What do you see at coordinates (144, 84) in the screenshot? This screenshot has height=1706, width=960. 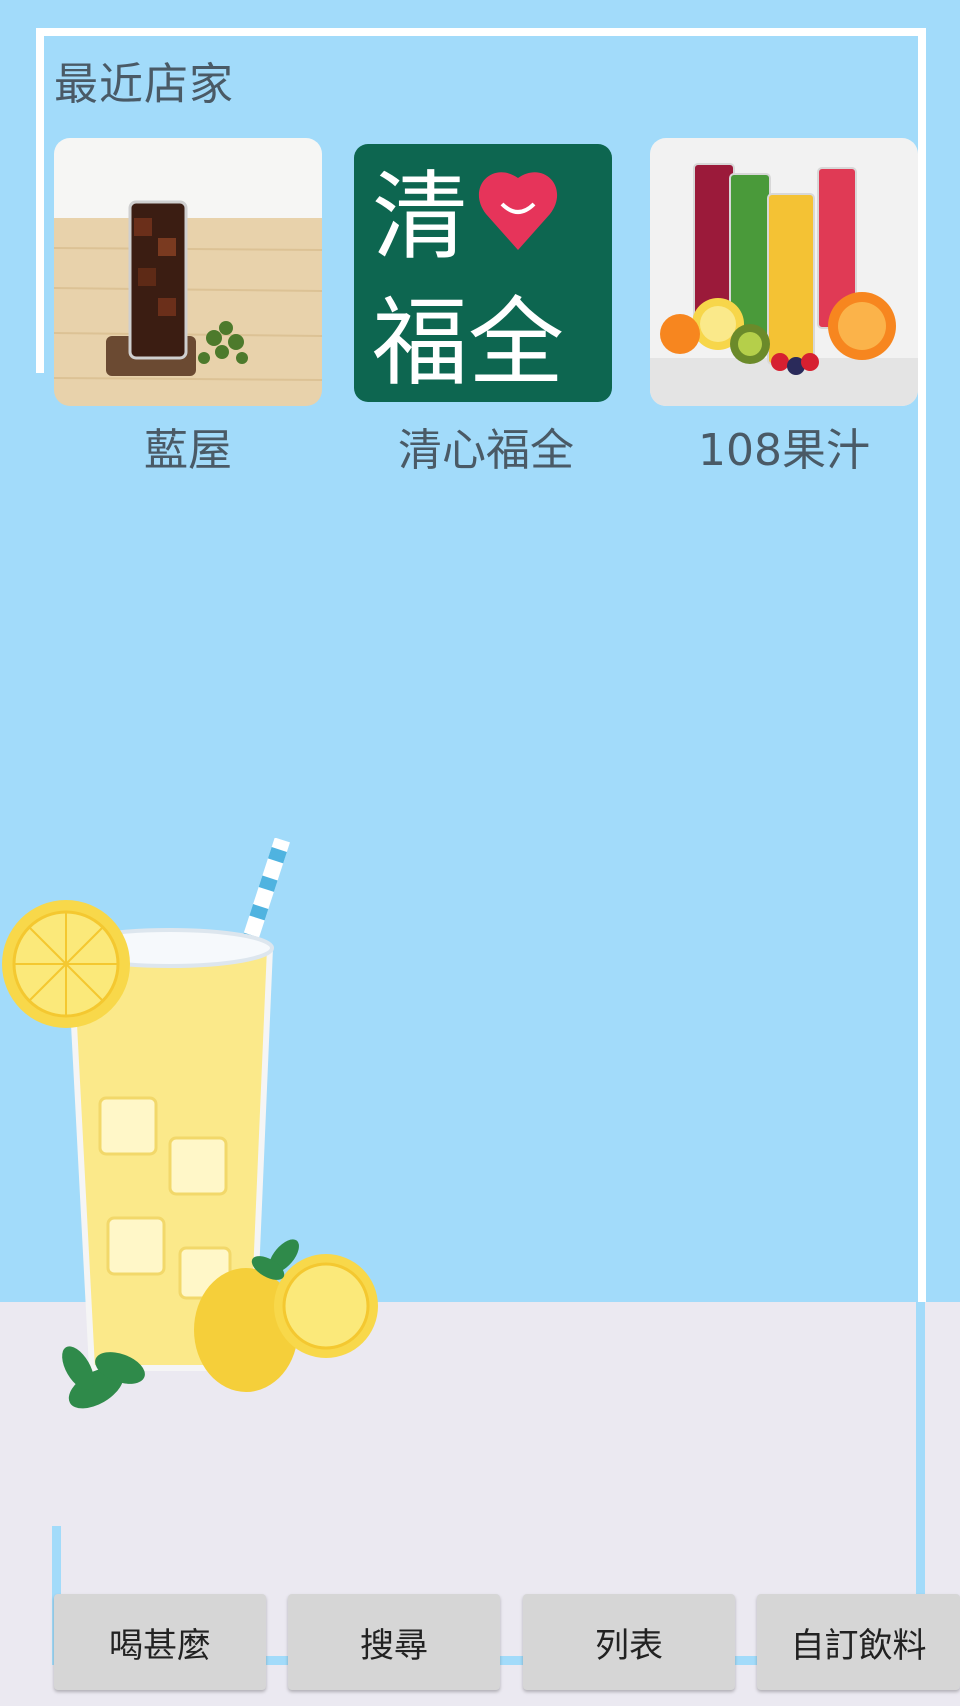 I see `section-title: 最近店家` at bounding box center [144, 84].